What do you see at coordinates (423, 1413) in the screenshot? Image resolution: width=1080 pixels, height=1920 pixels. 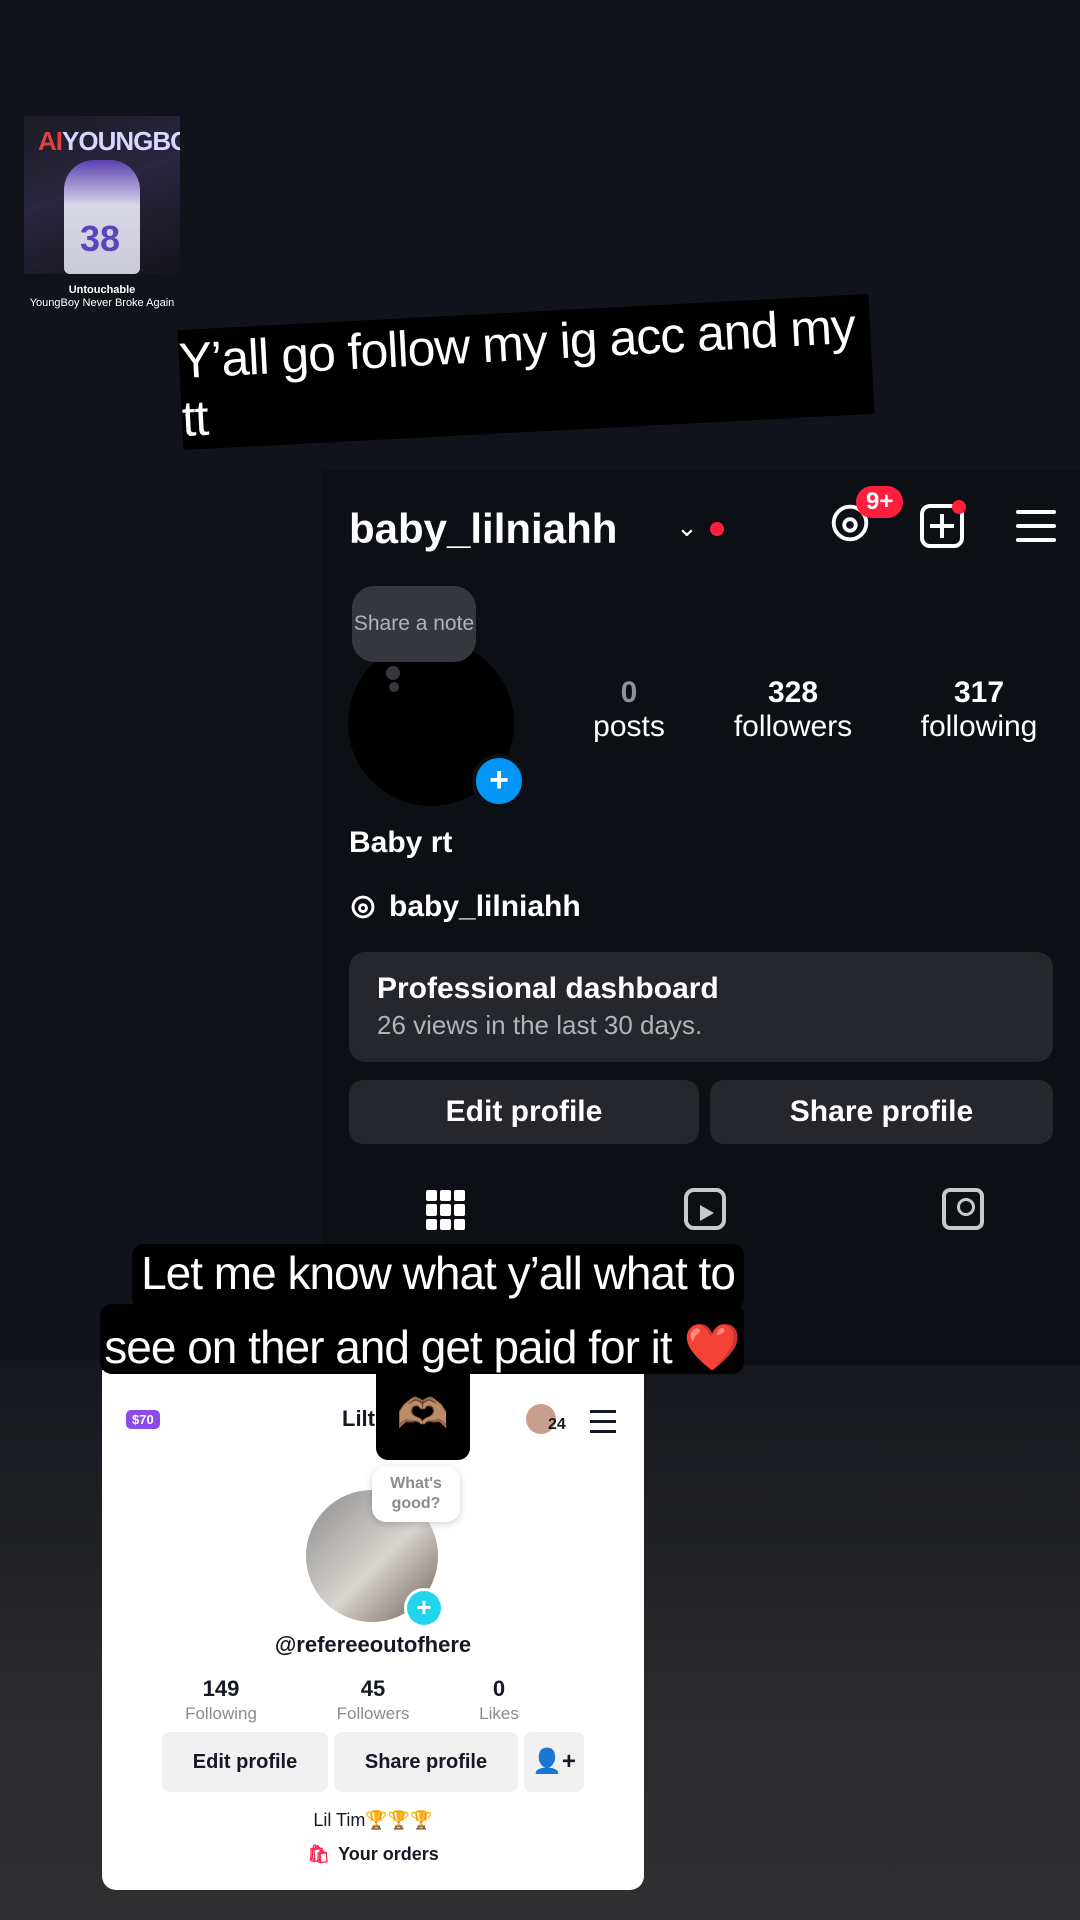 I see `heart-hands-emoji: 🫶🏽` at bounding box center [423, 1413].